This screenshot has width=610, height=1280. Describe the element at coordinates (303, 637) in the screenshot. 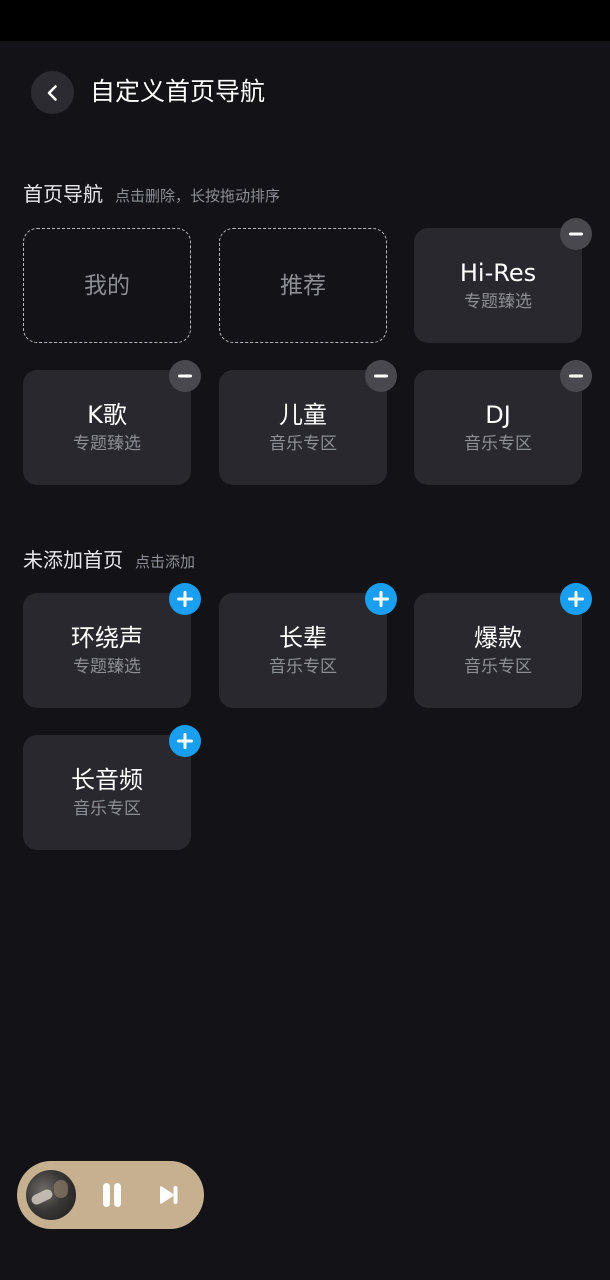

I see `tile-name: 长辈` at that location.